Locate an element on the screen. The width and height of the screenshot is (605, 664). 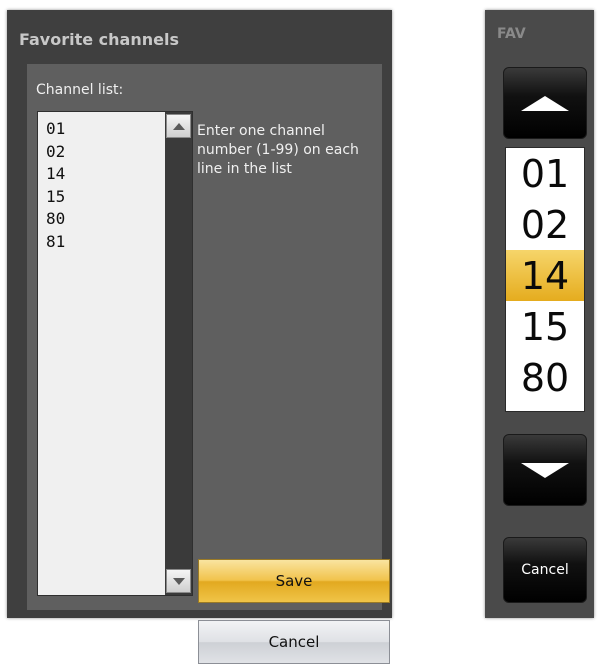
channel-line: 81 is located at coordinates (56, 241).